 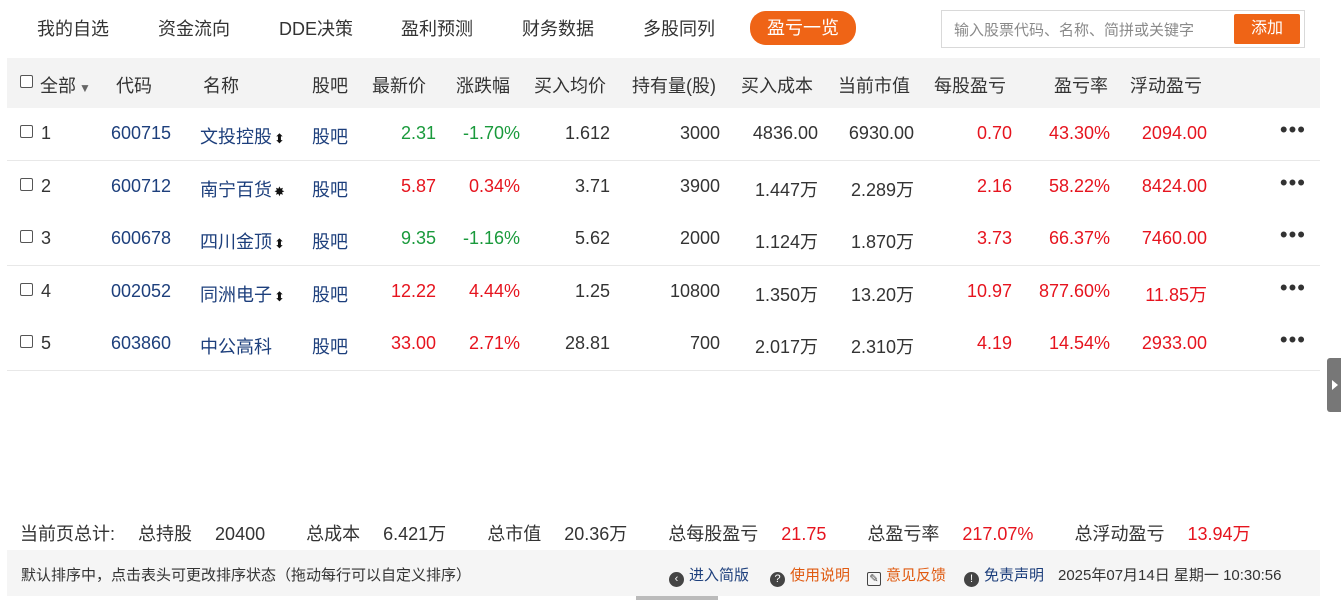 What do you see at coordinates (1174, 185) in the screenshot?
I see `cell-float: 8424.00` at bounding box center [1174, 185].